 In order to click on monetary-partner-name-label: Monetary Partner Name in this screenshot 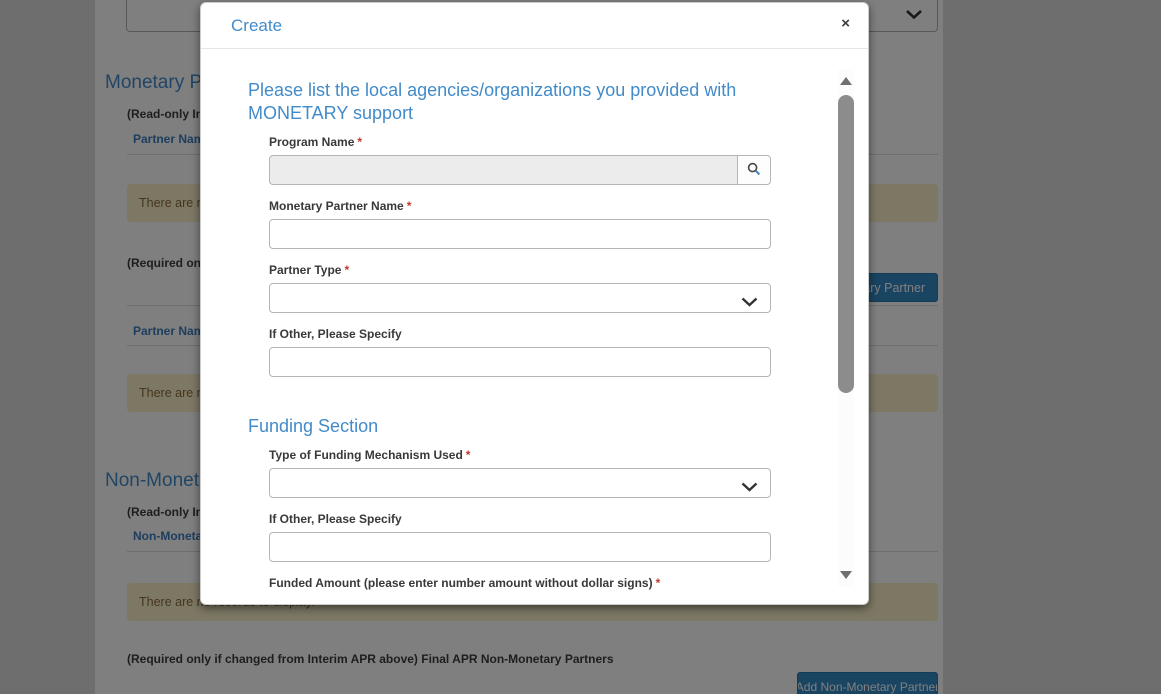, I will do `click(336, 206)`.